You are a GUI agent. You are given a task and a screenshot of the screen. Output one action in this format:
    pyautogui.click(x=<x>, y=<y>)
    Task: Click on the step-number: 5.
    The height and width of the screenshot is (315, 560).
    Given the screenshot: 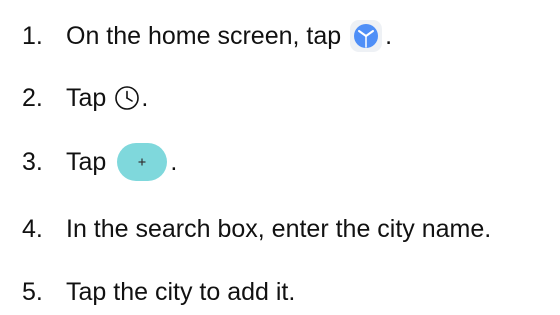 What is the action you would take?
    pyautogui.click(x=32, y=291)
    